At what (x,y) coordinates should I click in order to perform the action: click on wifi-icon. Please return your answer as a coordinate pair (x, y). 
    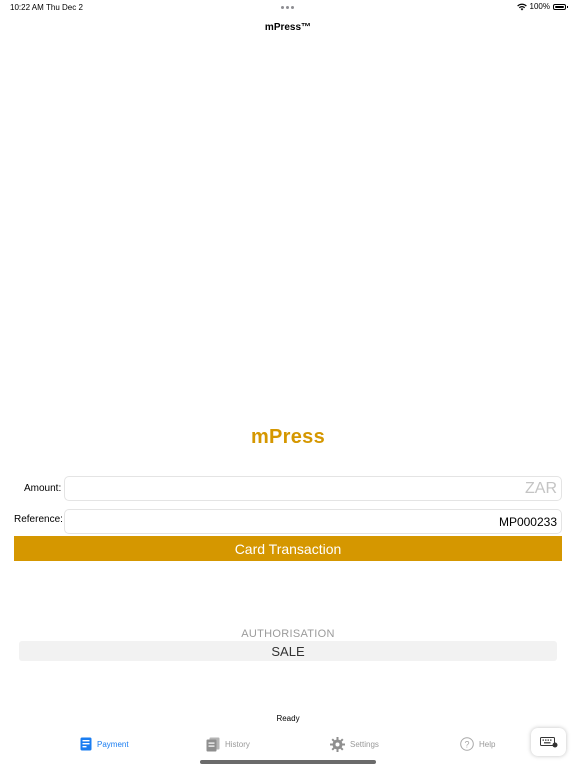
    Looking at the image, I should click on (521, 6).